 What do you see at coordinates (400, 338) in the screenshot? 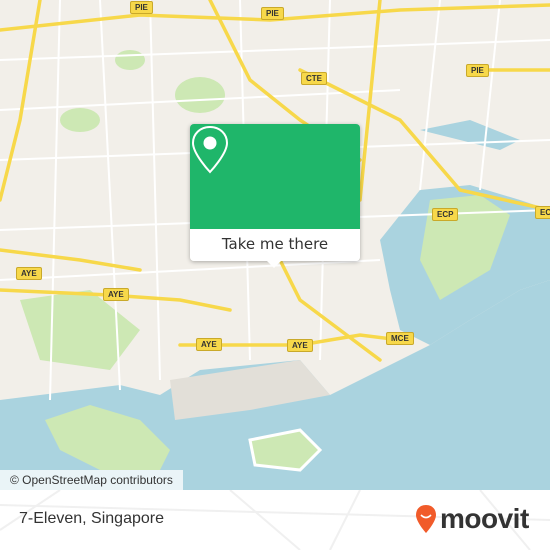
I see `road-label: MCE` at bounding box center [400, 338].